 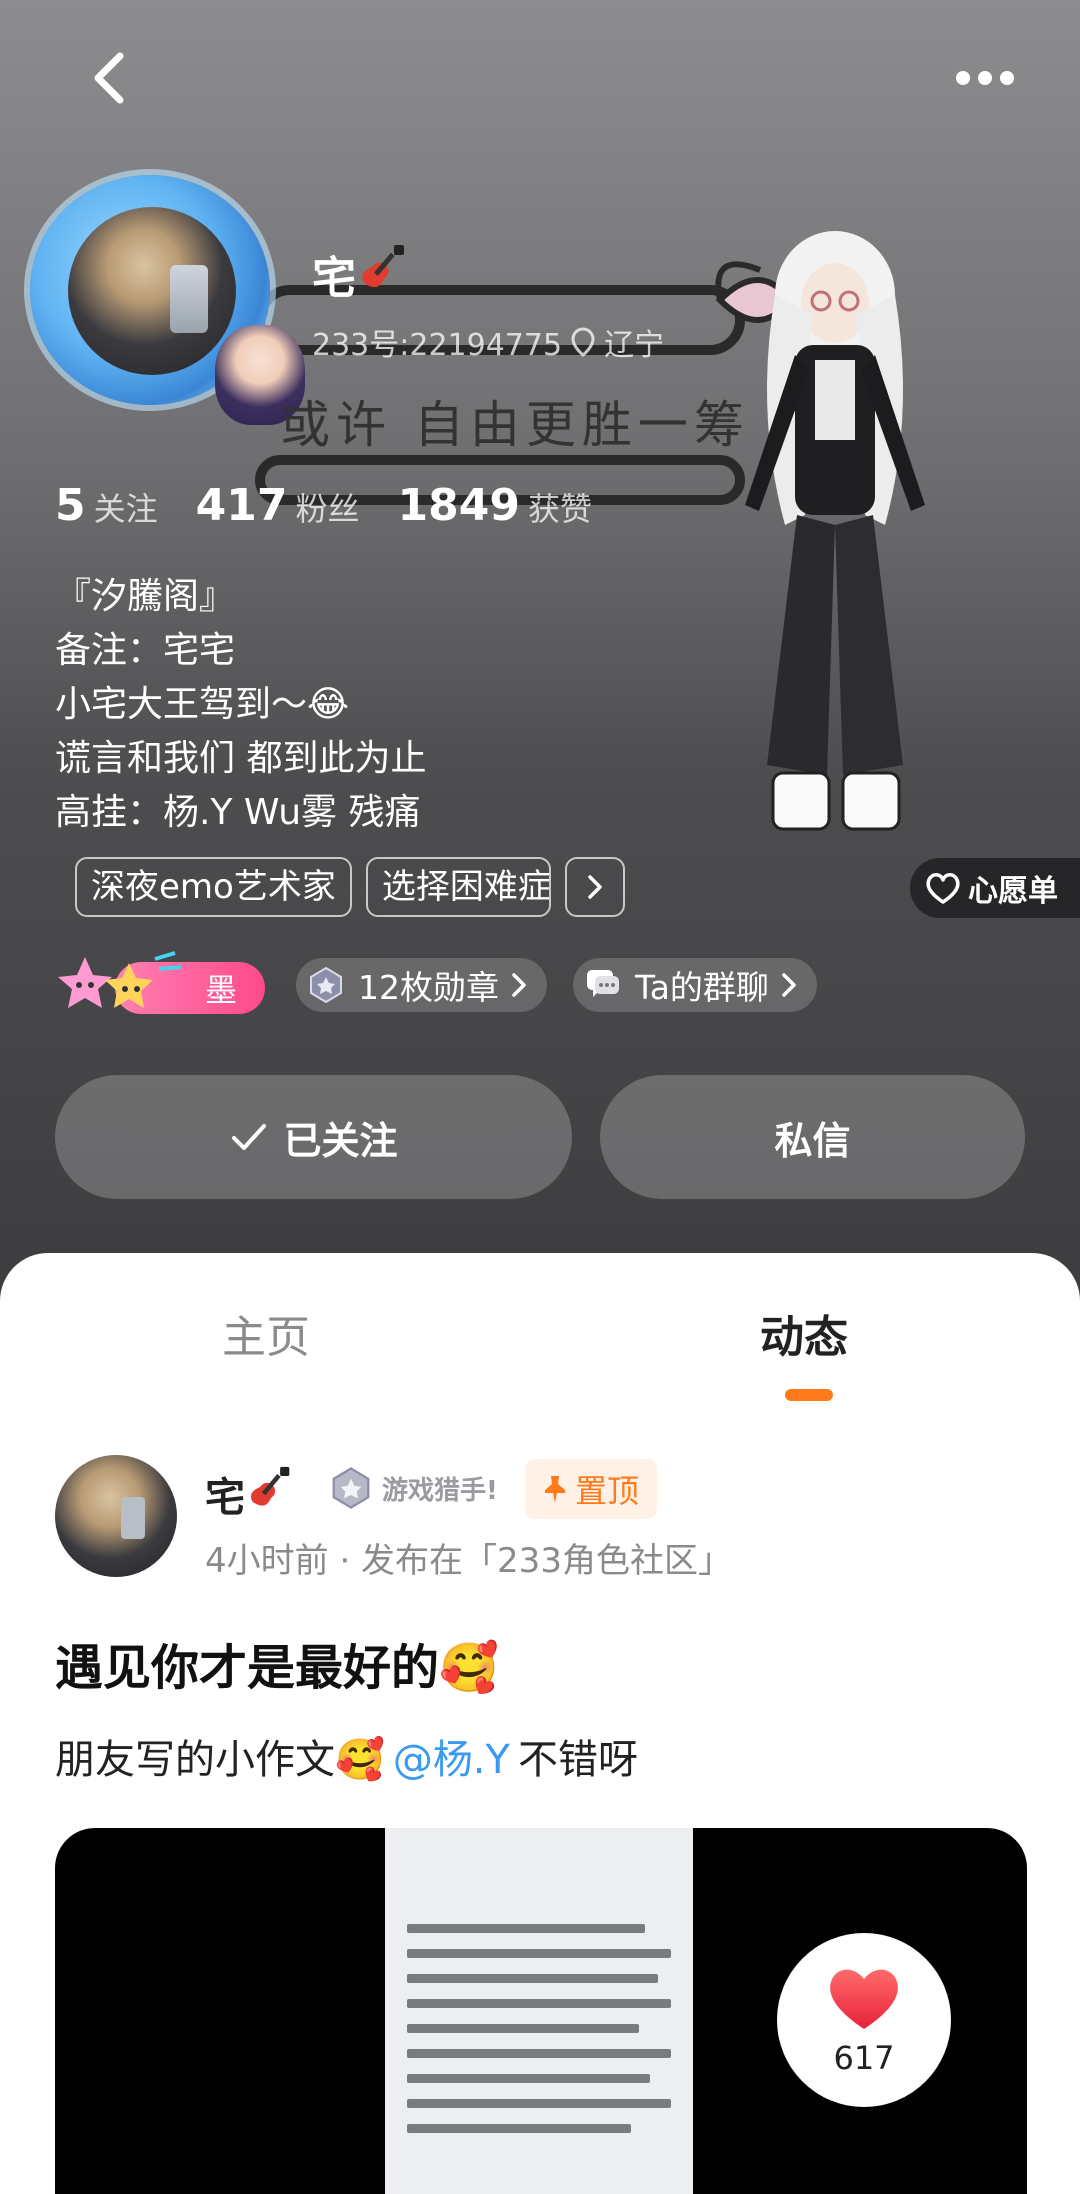 What do you see at coordinates (864, 2058) in the screenshot?
I see `like-count: 617` at bounding box center [864, 2058].